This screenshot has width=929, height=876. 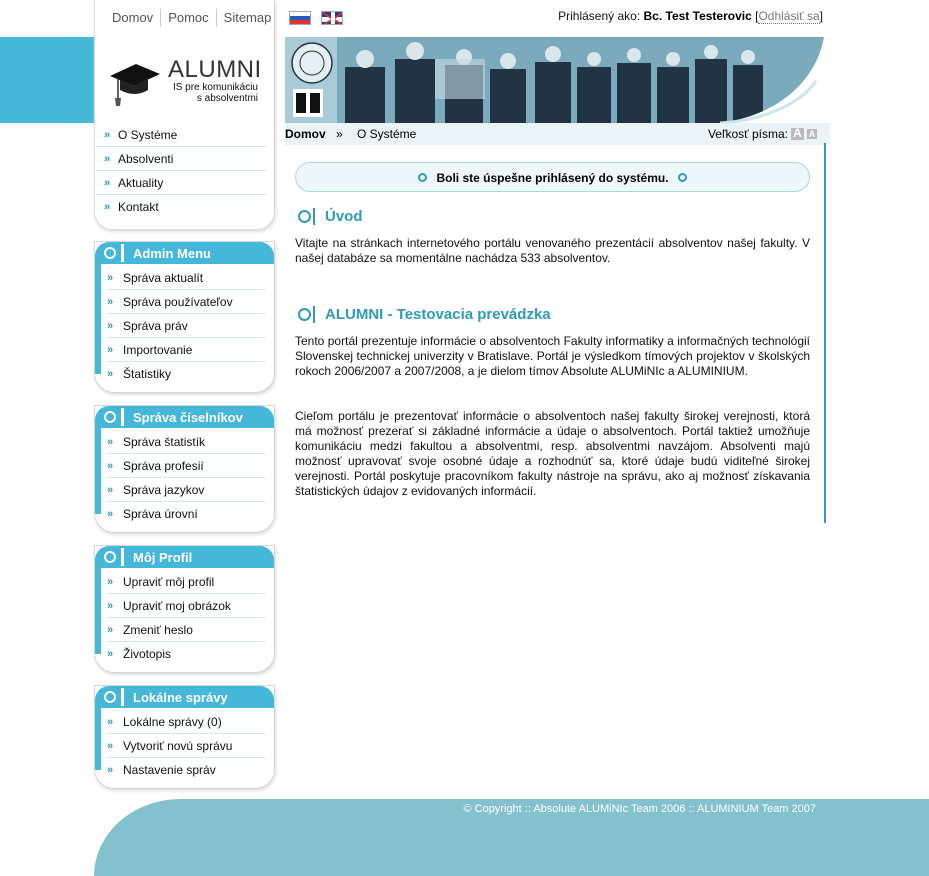 I want to click on sidebar-item-statistiky: » Štatistiky, so click(x=186, y=374).